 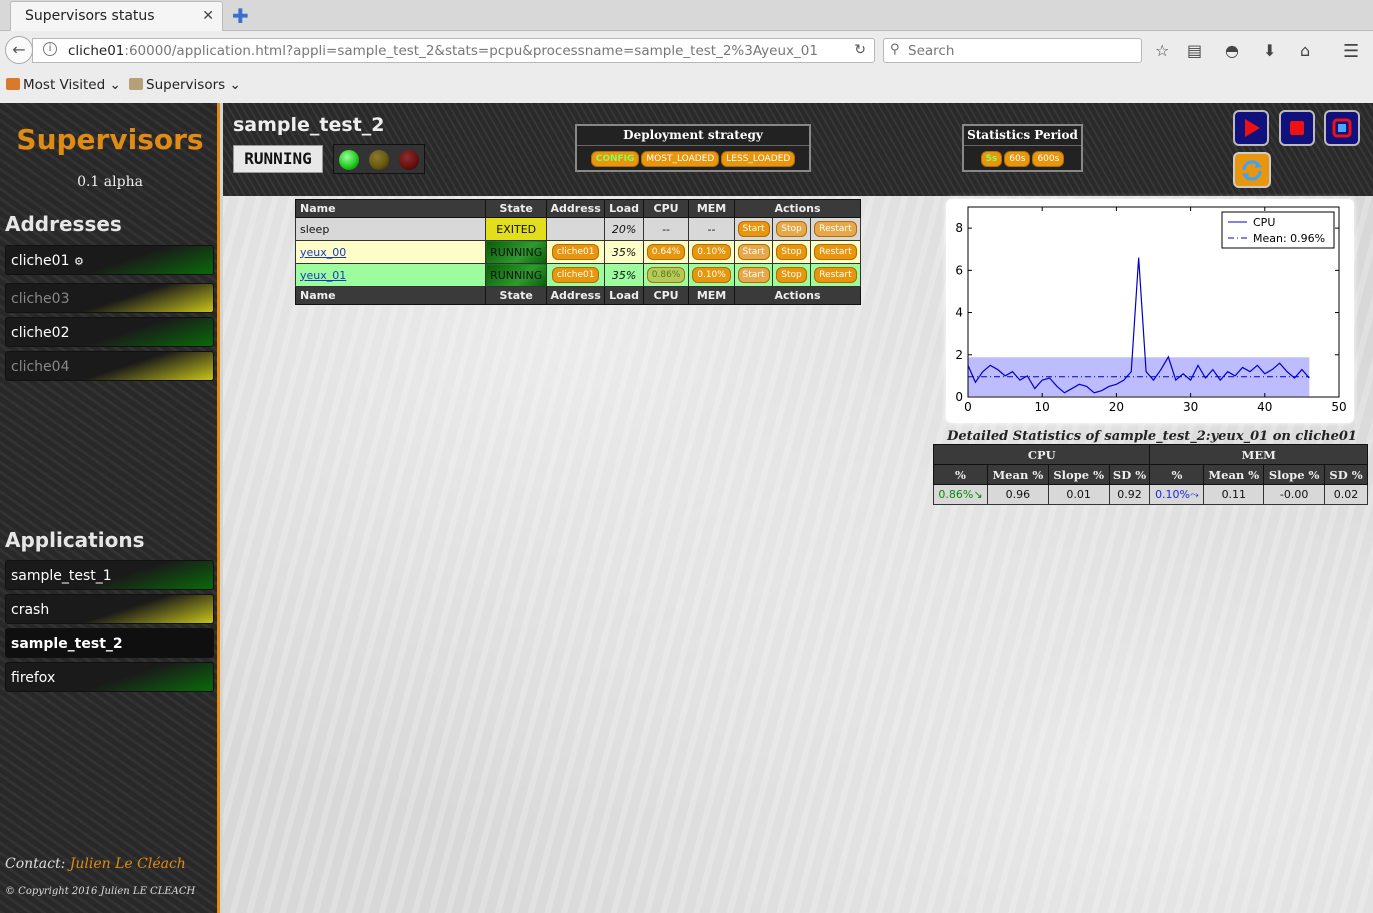 I want to click on table-footer-row: Name State Address Load CPU MEM Actions, so click(x=577, y=295).